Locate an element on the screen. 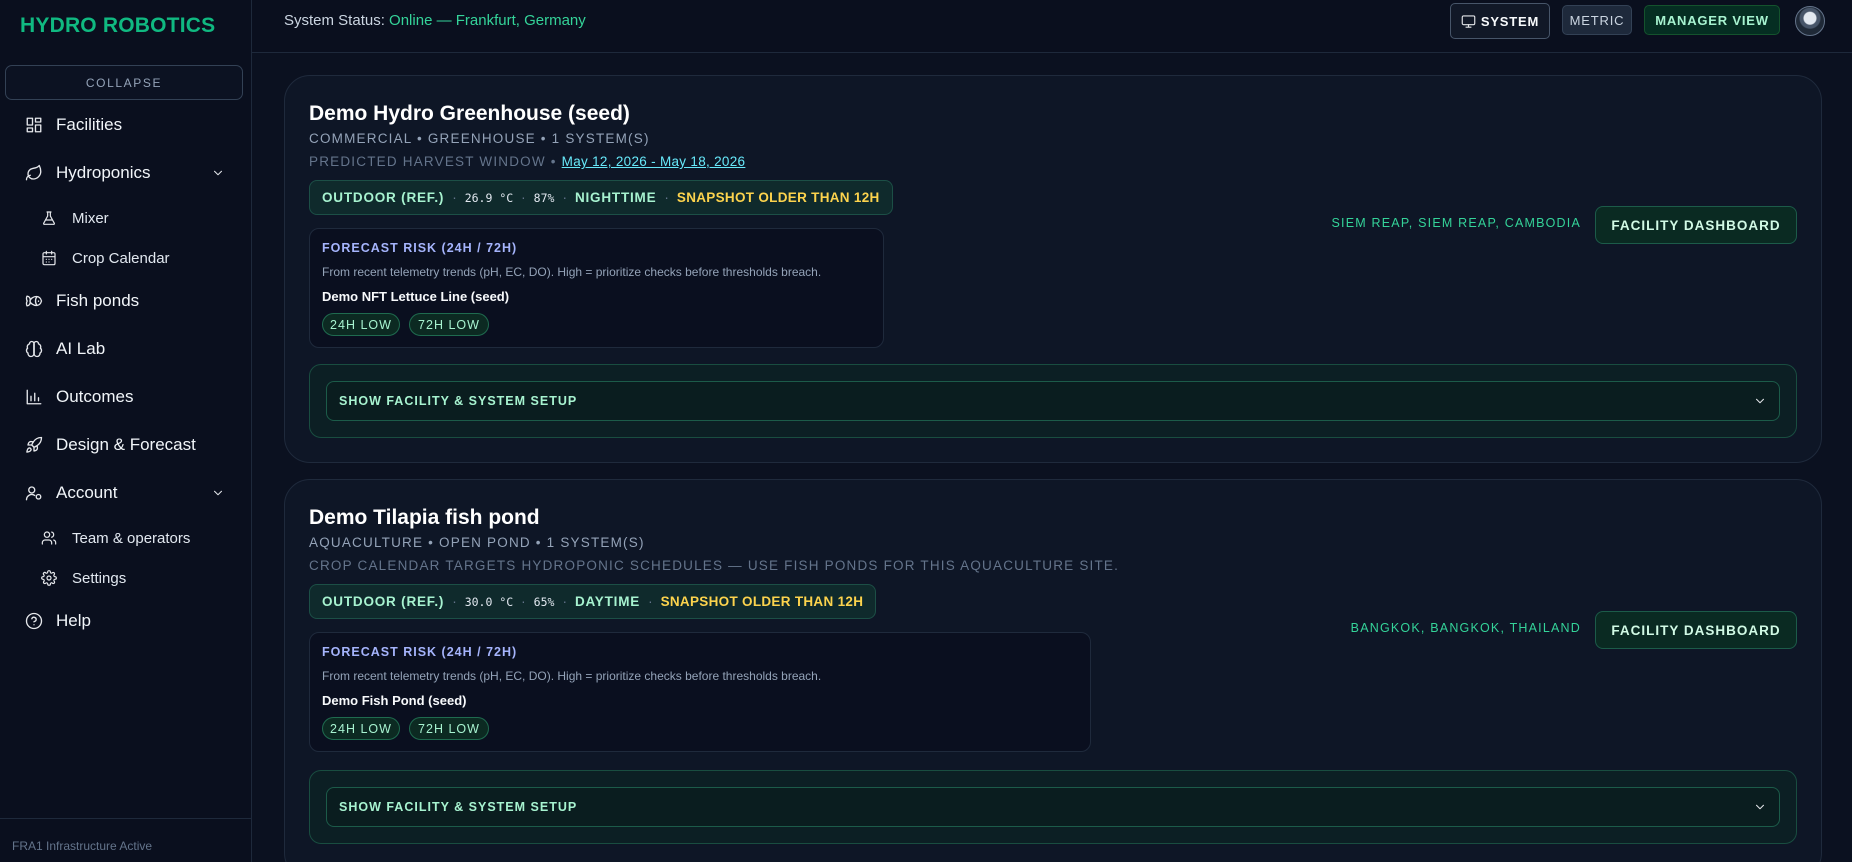  user-gear-icon is located at coordinates (34, 493).